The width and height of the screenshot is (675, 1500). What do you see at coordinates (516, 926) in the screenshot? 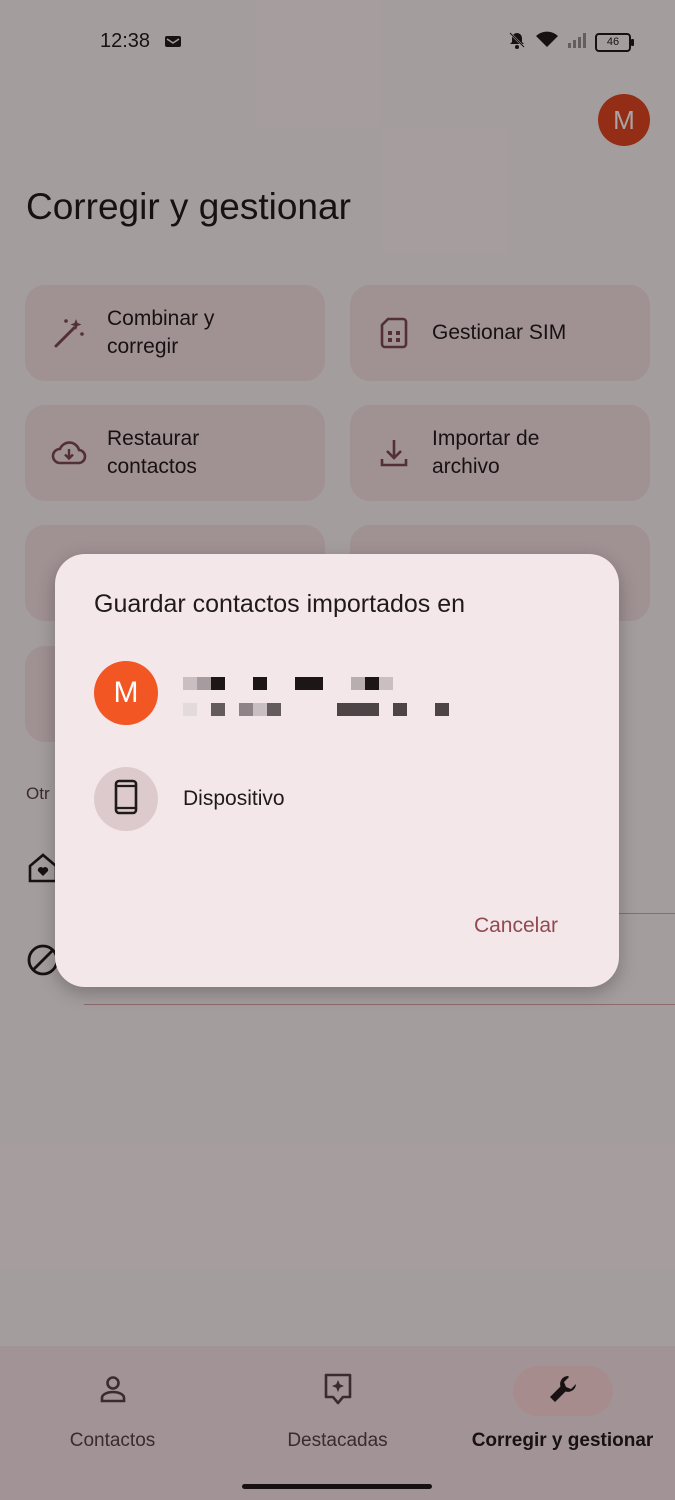
I see `cancel-button: Cancelar` at bounding box center [516, 926].